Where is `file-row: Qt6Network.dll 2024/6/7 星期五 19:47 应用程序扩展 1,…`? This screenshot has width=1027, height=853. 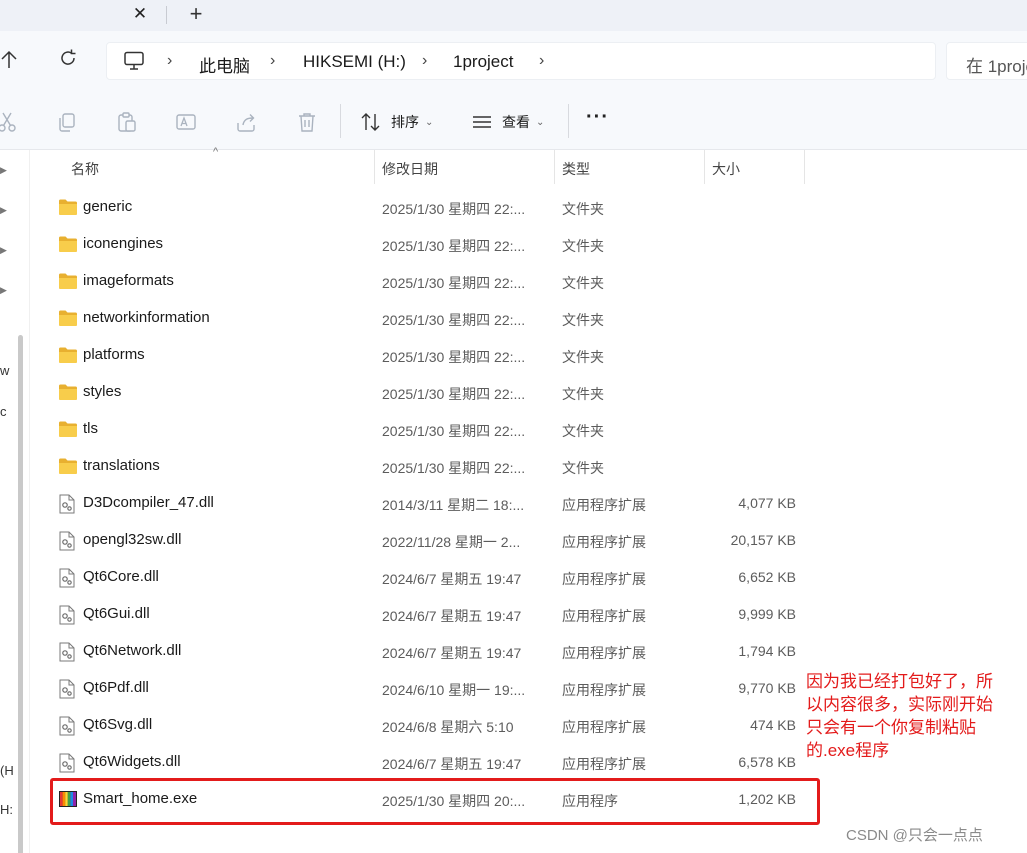
file-row: Qt6Network.dll 2024/6/7 星期五 19:47 应用程序扩展 1,… is located at coordinates (428, 651).